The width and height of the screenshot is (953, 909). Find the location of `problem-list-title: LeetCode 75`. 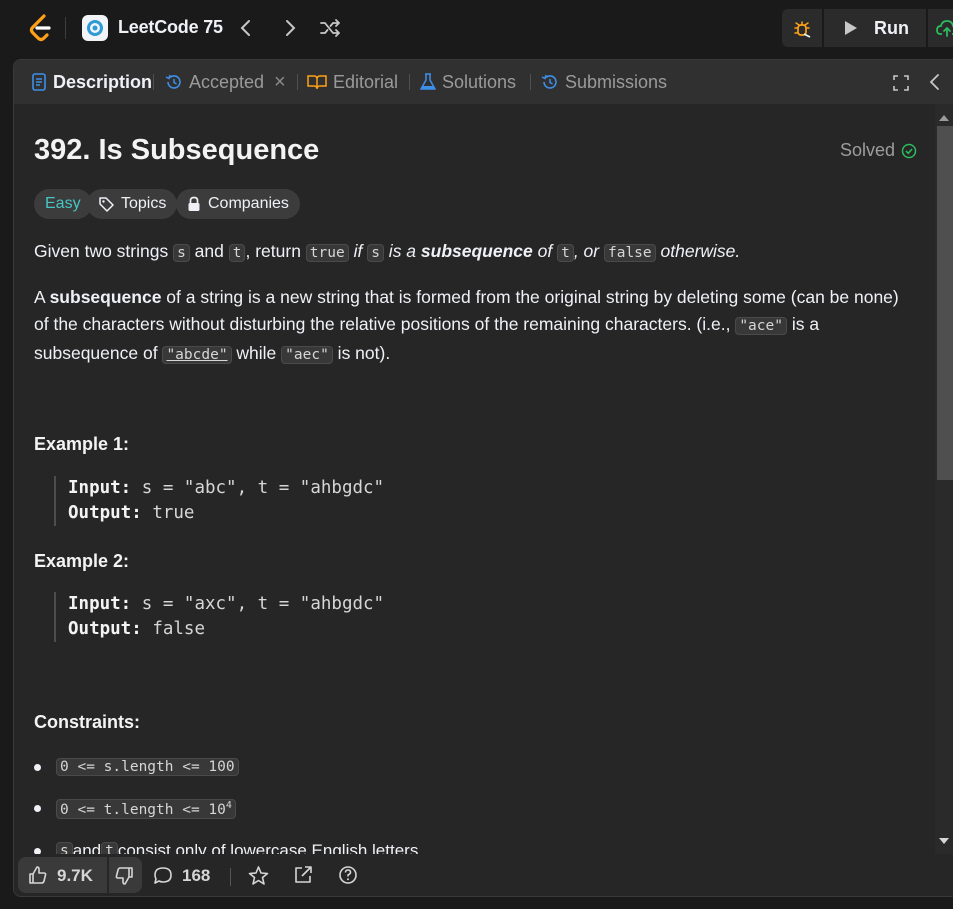

problem-list-title: LeetCode 75 is located at coordinates (170, 27).